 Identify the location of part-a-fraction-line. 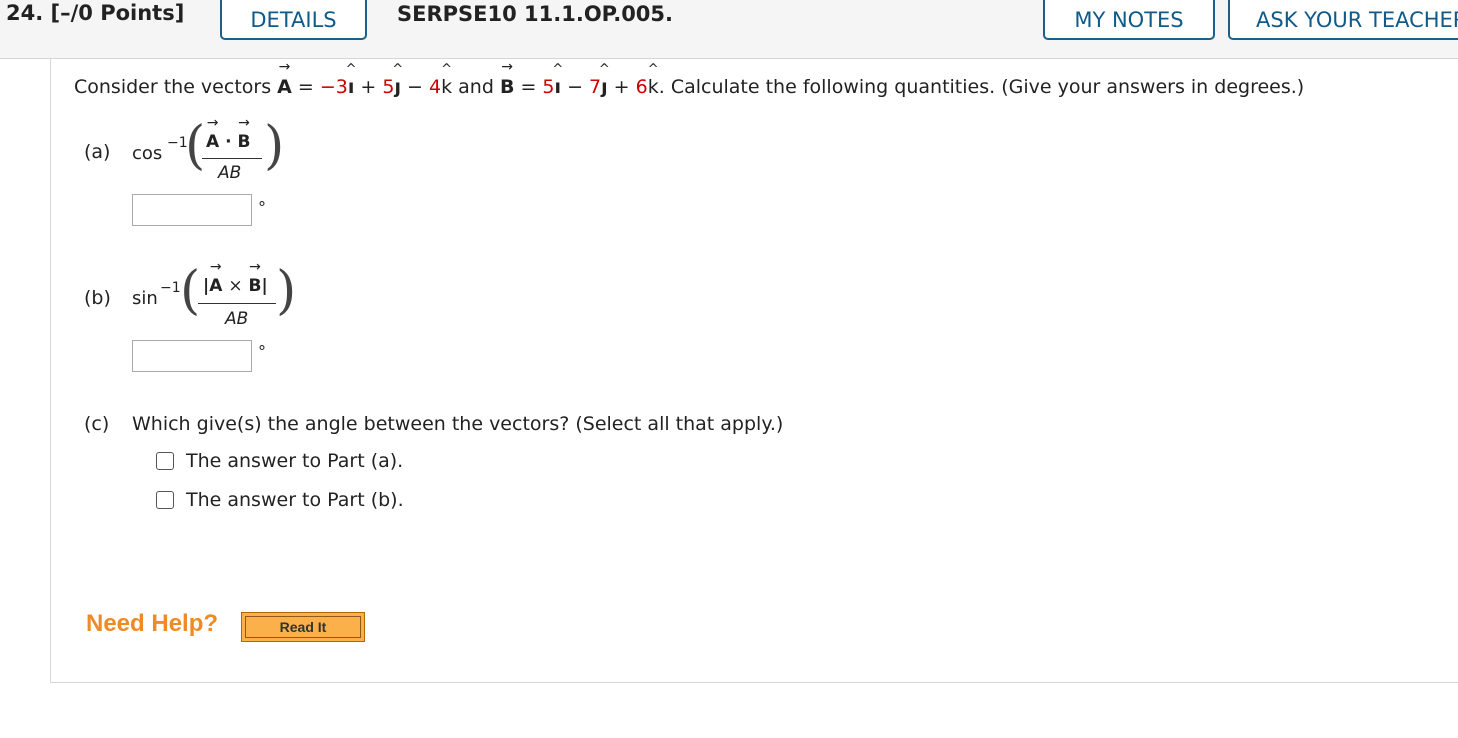
(232, 158).